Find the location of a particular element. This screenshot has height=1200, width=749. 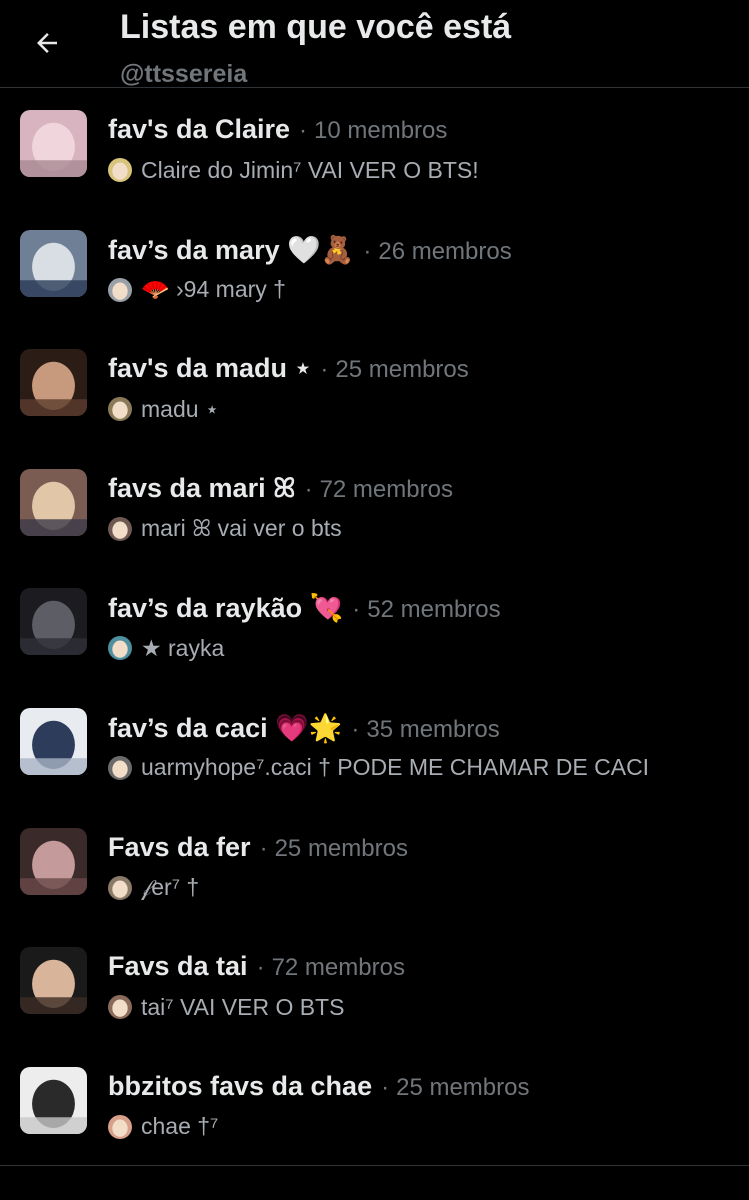

list-title-line: Favs da tai · 72 membros is located at coordinates (256, 966).